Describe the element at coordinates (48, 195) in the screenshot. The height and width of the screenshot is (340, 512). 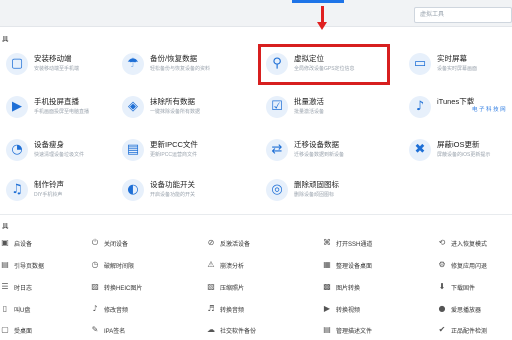
I see `tool-description: DIY手机铃声` at that location.